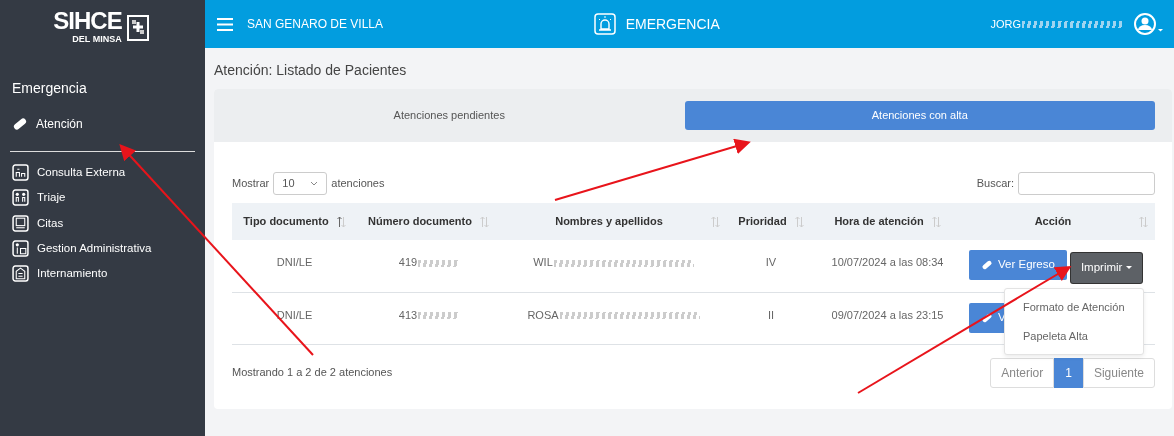  I want to click on sidebar-item: Consulta Externa, so click(102, 173).